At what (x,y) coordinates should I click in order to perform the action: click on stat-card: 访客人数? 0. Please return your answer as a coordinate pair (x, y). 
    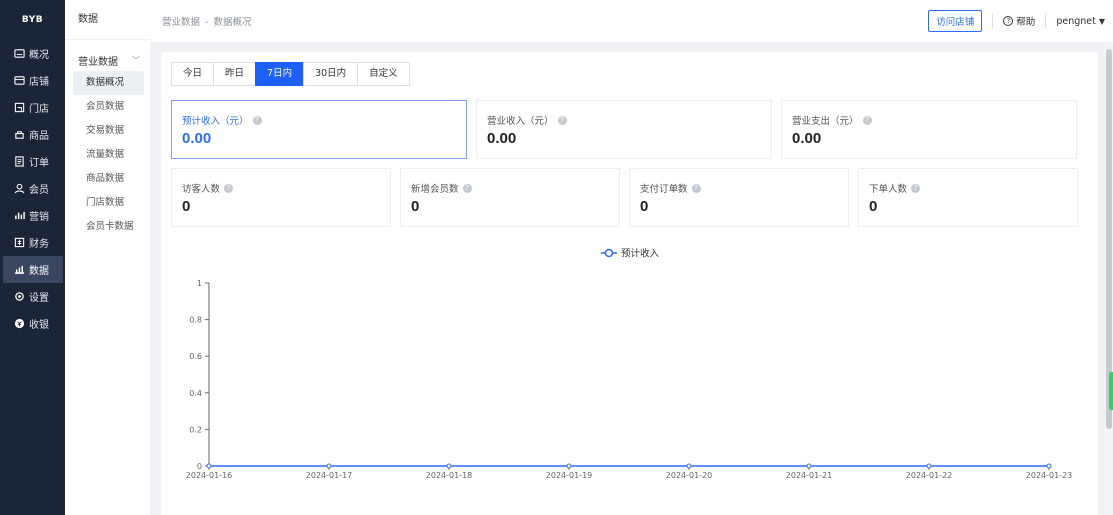
    Looking at the image, I should click on (281, 197).